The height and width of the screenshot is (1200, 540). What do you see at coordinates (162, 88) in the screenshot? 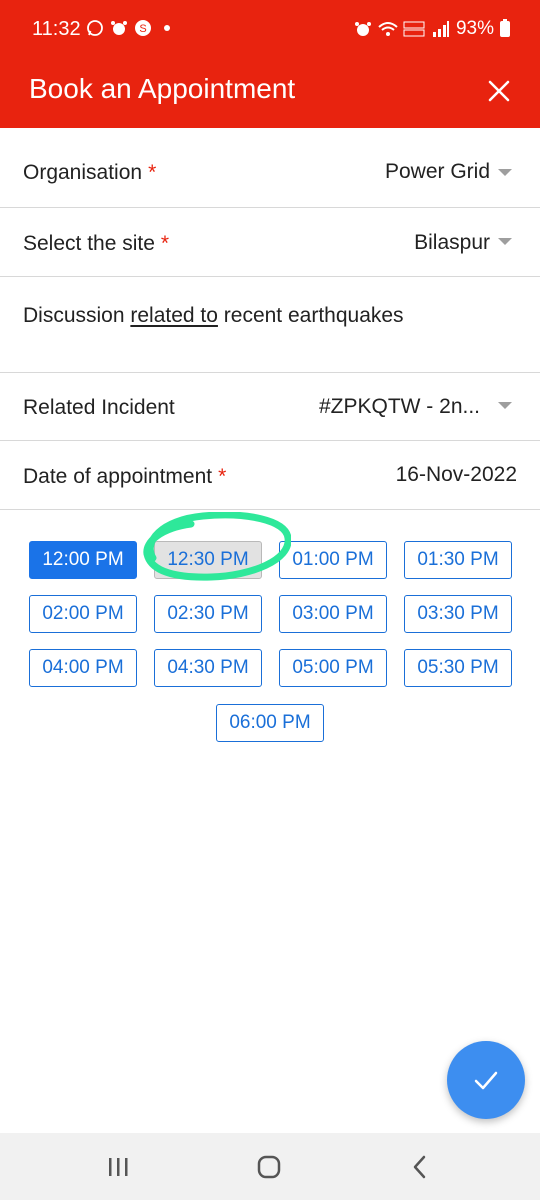
I see `page-title: Book an Appointment` at bounding box center [162, 88].